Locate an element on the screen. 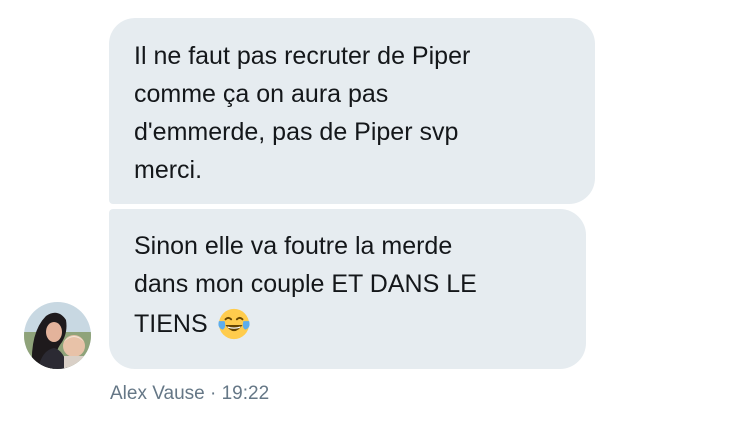  message-line-3: TIENS is located at coordinates (171, 324).